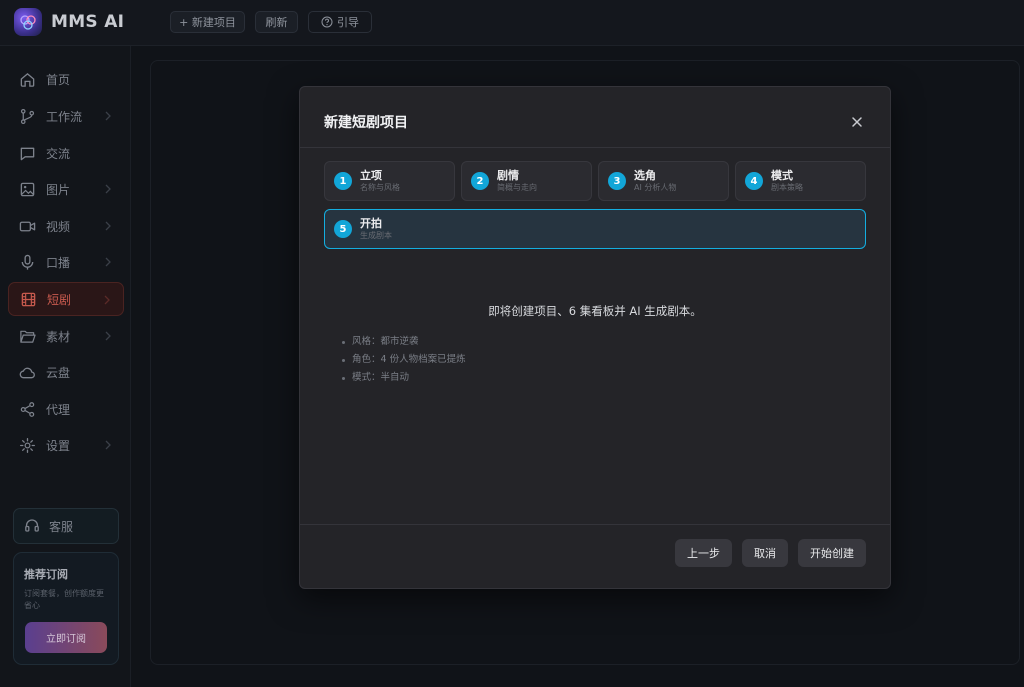 This screenshot has width=1024, height=687. I want to click on new-project-label: + 新建项目, so click(207, 22).